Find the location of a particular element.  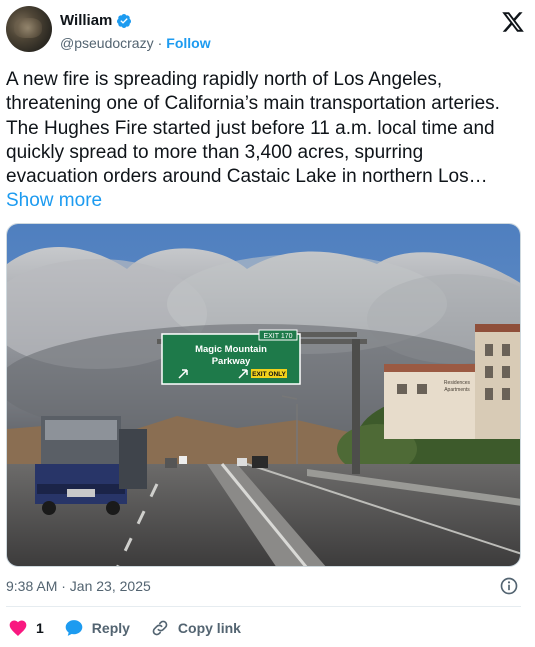

name-row: William is located at coordinates (96, 20).